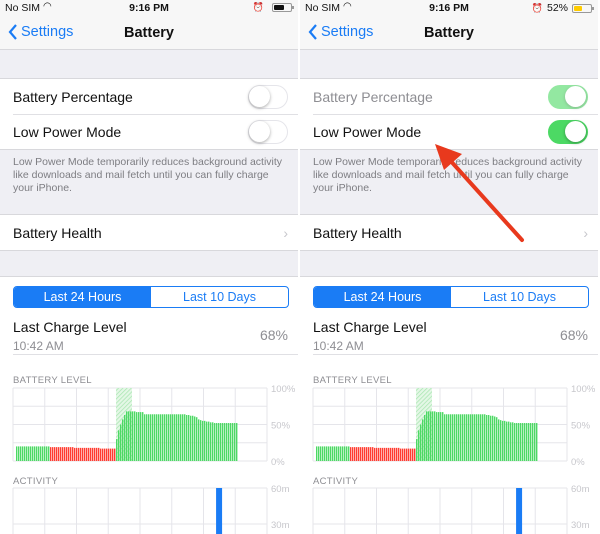  I want to click on battery-icon, so click(283, 7).